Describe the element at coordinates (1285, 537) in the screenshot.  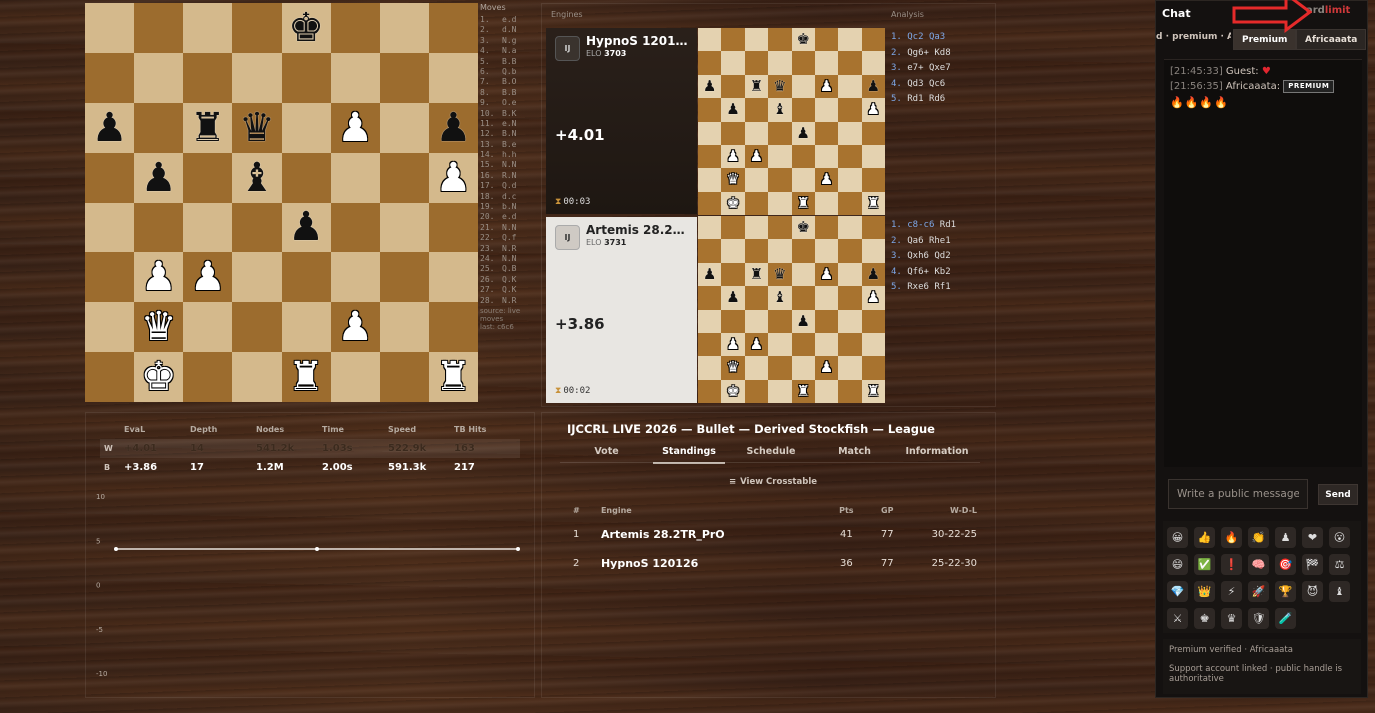
I see `emoji-button: ♟` at that location.